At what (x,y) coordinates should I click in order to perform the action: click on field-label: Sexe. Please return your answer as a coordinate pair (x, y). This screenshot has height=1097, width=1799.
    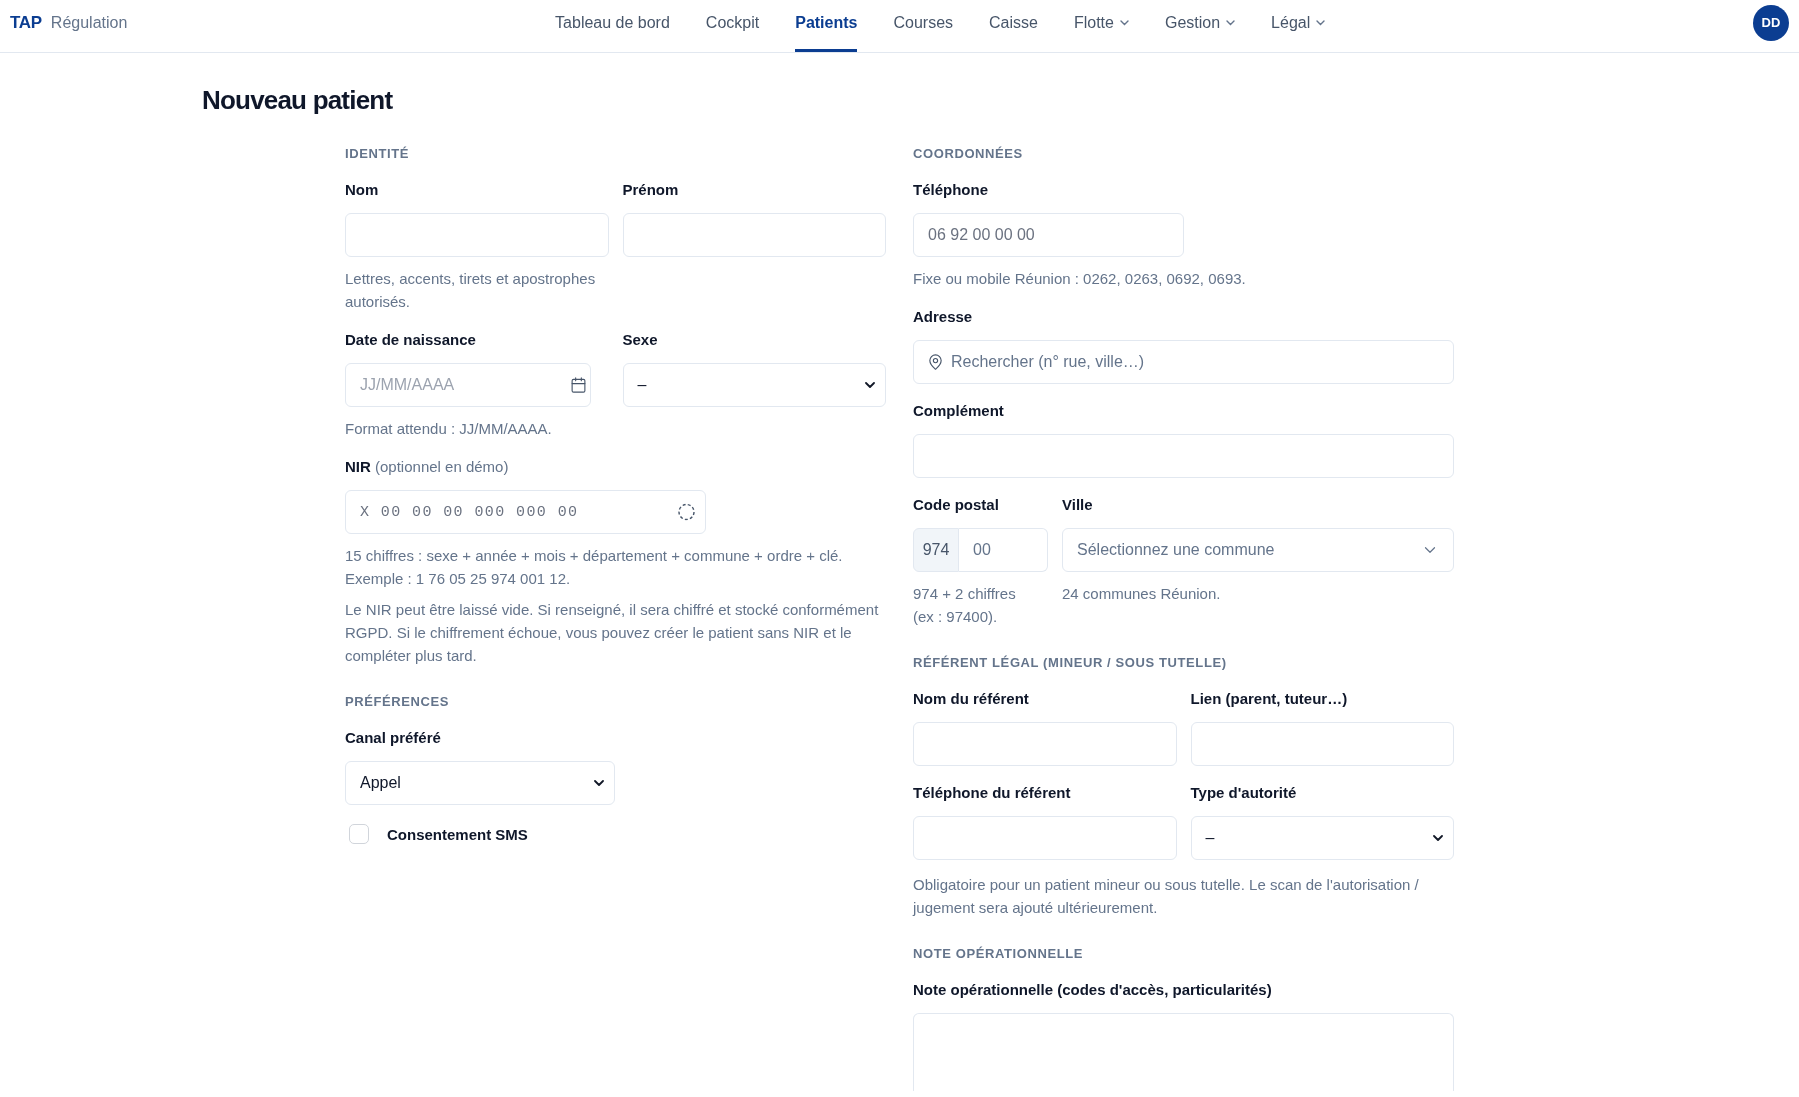
    Looking at the image, I should click on (640, 340).